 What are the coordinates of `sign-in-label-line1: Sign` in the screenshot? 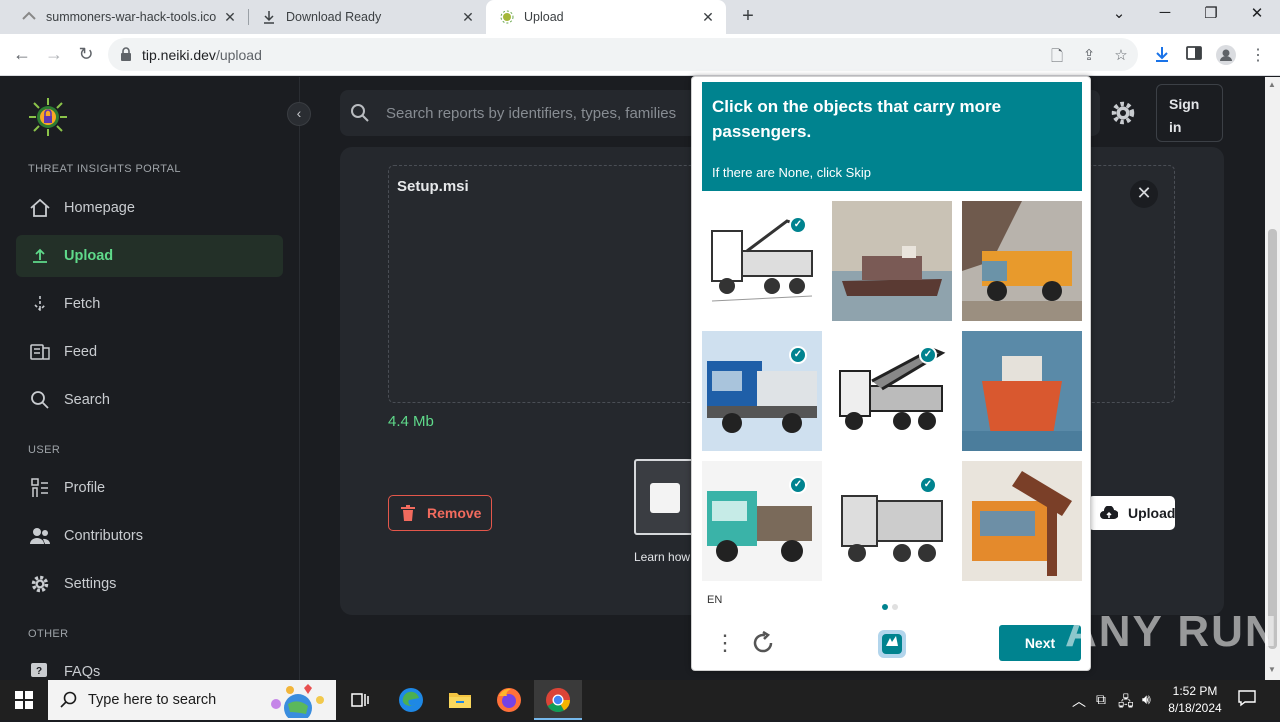 It's located at (1184, 104).